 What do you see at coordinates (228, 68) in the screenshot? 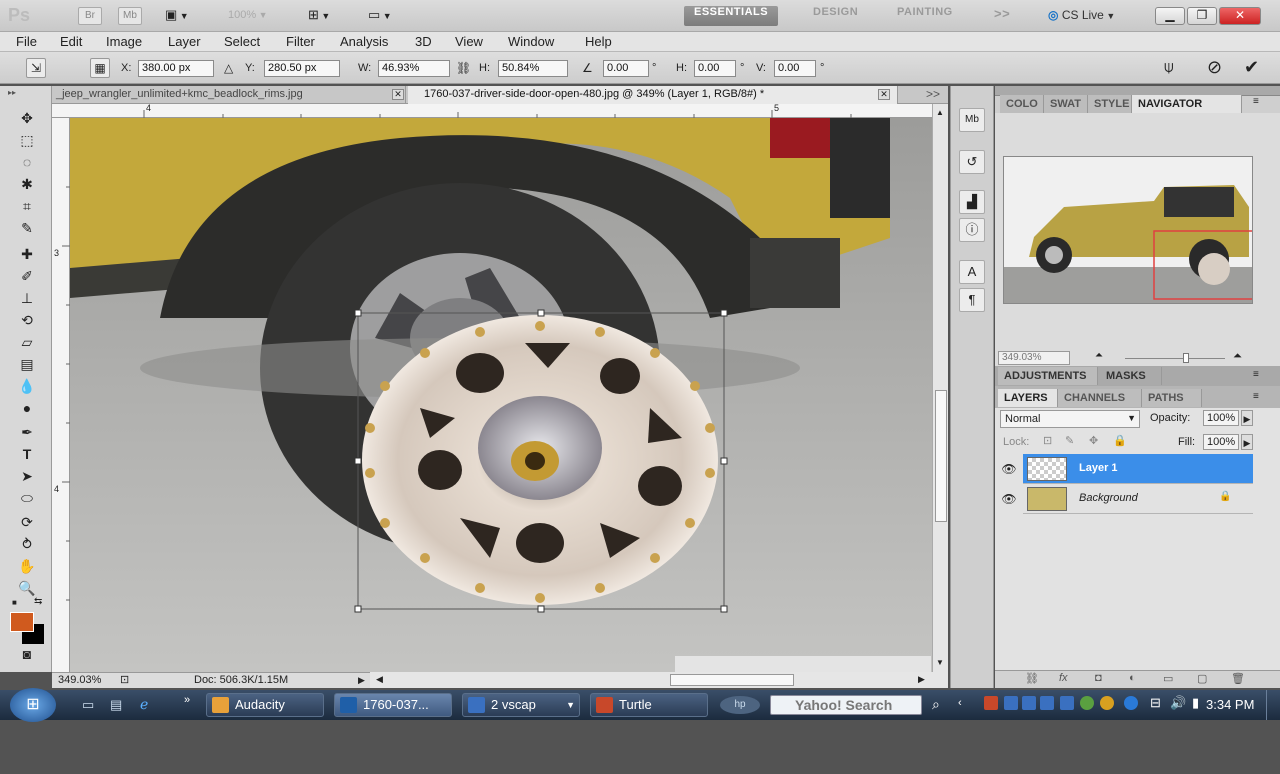
I see `delta-icon: △` at bounding box center [228, 68].